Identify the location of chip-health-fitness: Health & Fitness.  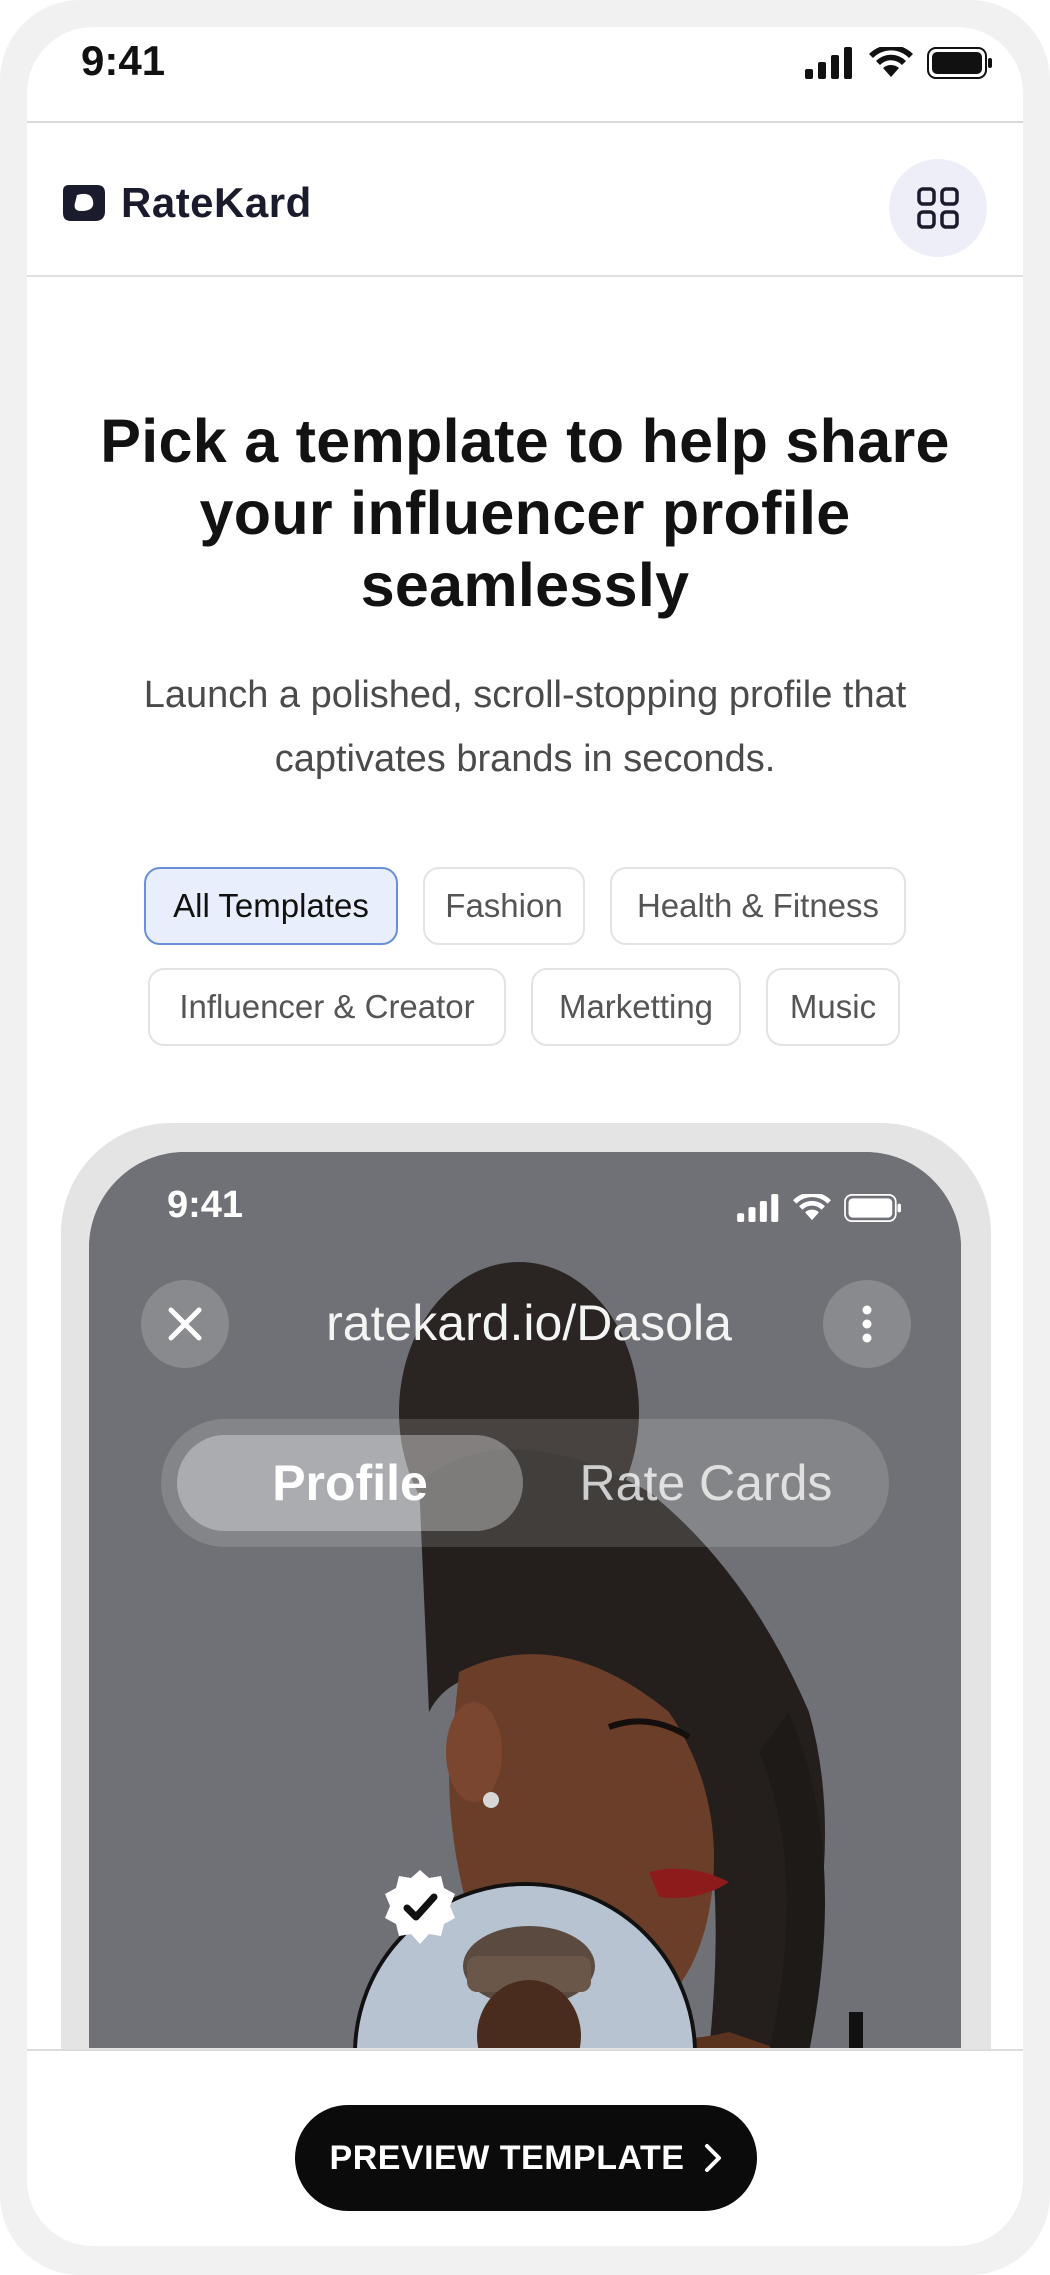
(758, 906).